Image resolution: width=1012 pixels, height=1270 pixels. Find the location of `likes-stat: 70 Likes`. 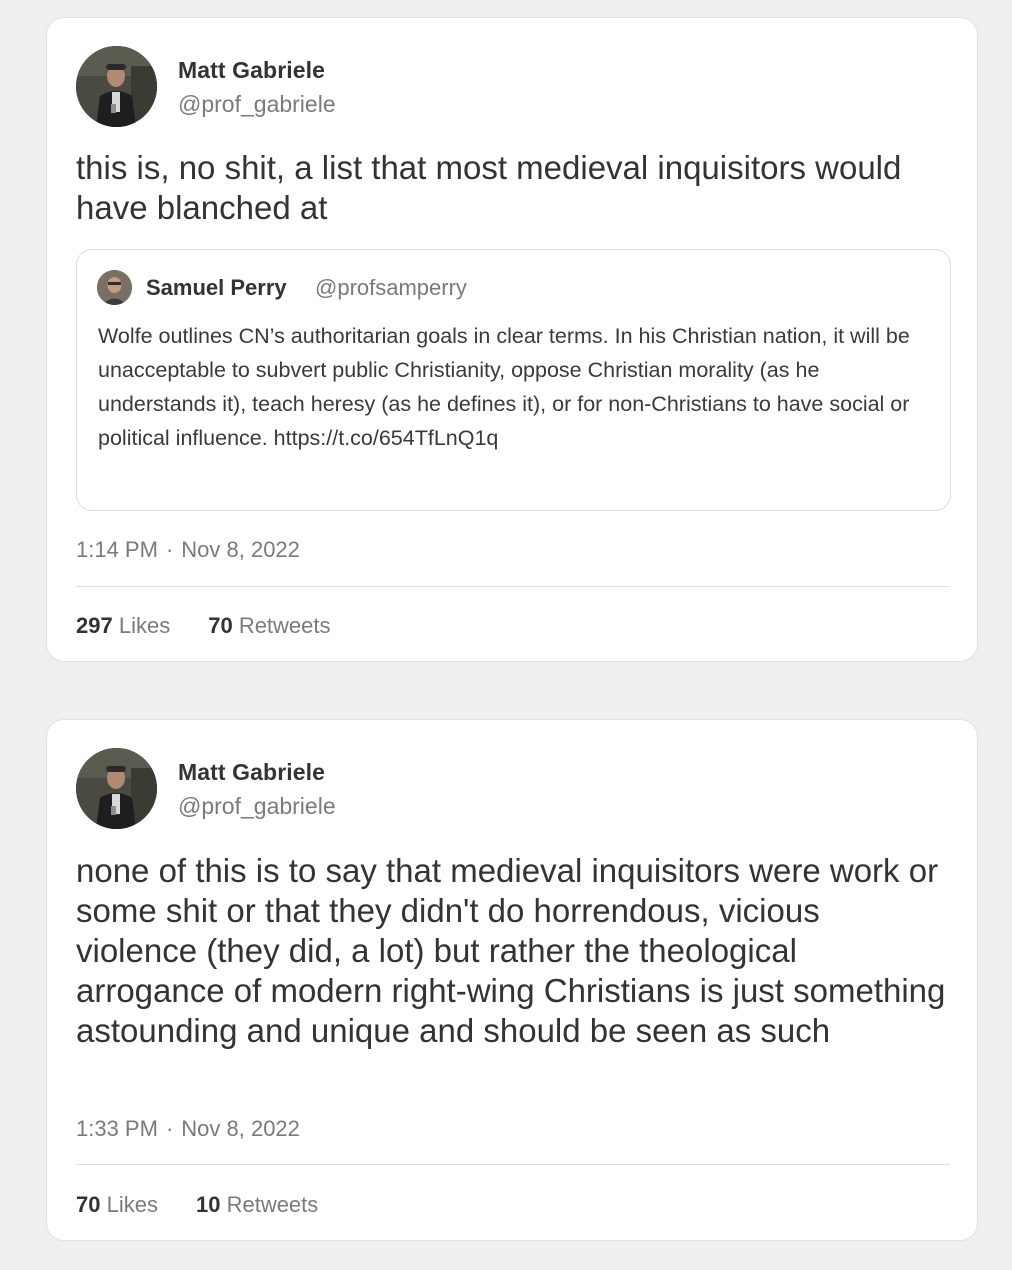

likes-stat: 70 Likes is located at coordinates (117, 1205).